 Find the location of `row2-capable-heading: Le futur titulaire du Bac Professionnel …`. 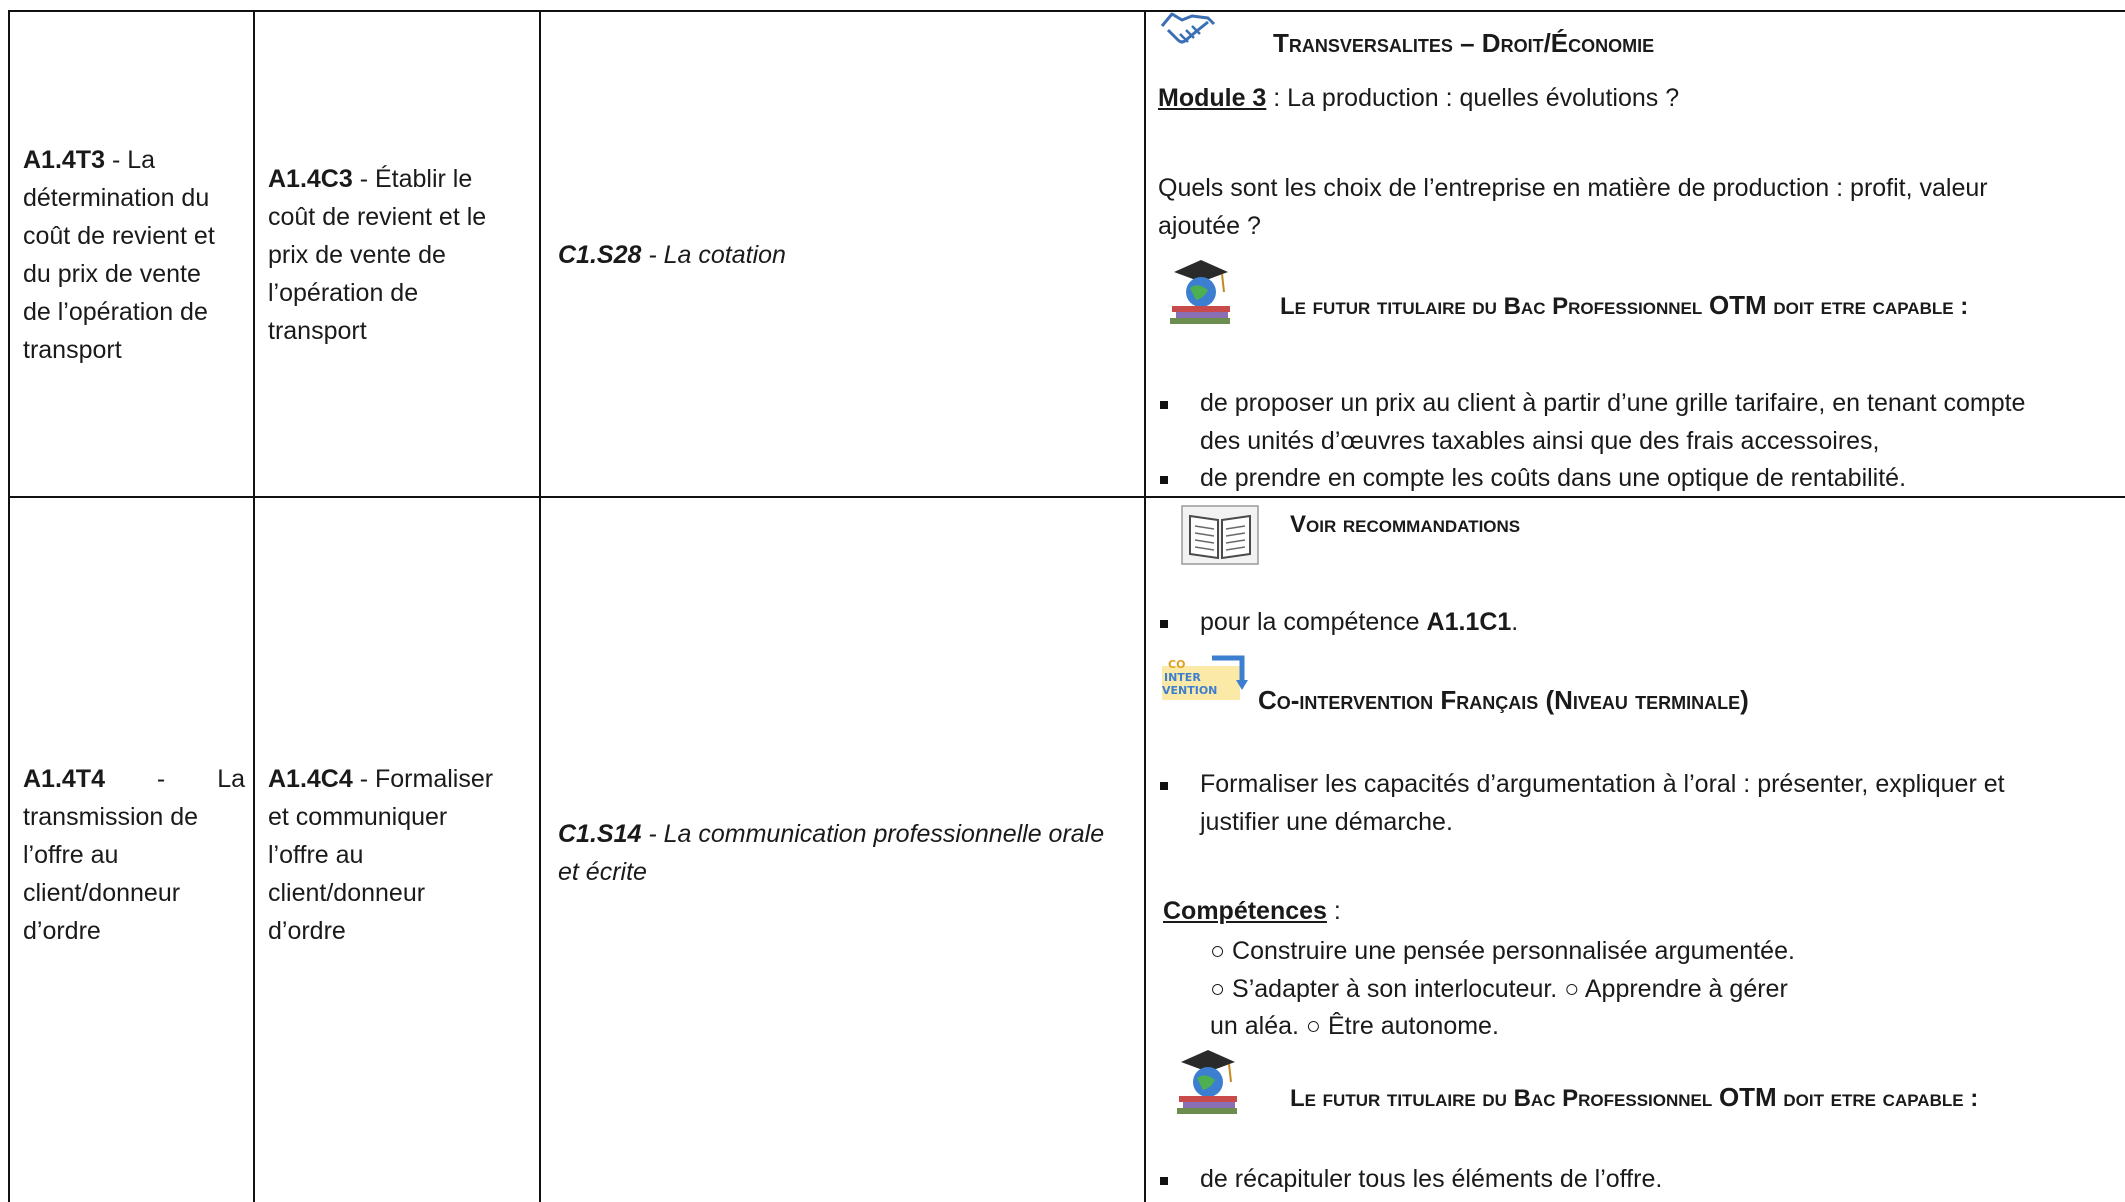

row2-capable-heading: Le futur titulaire du Bac Professionnel … is located at coordinates (1634, 1097).